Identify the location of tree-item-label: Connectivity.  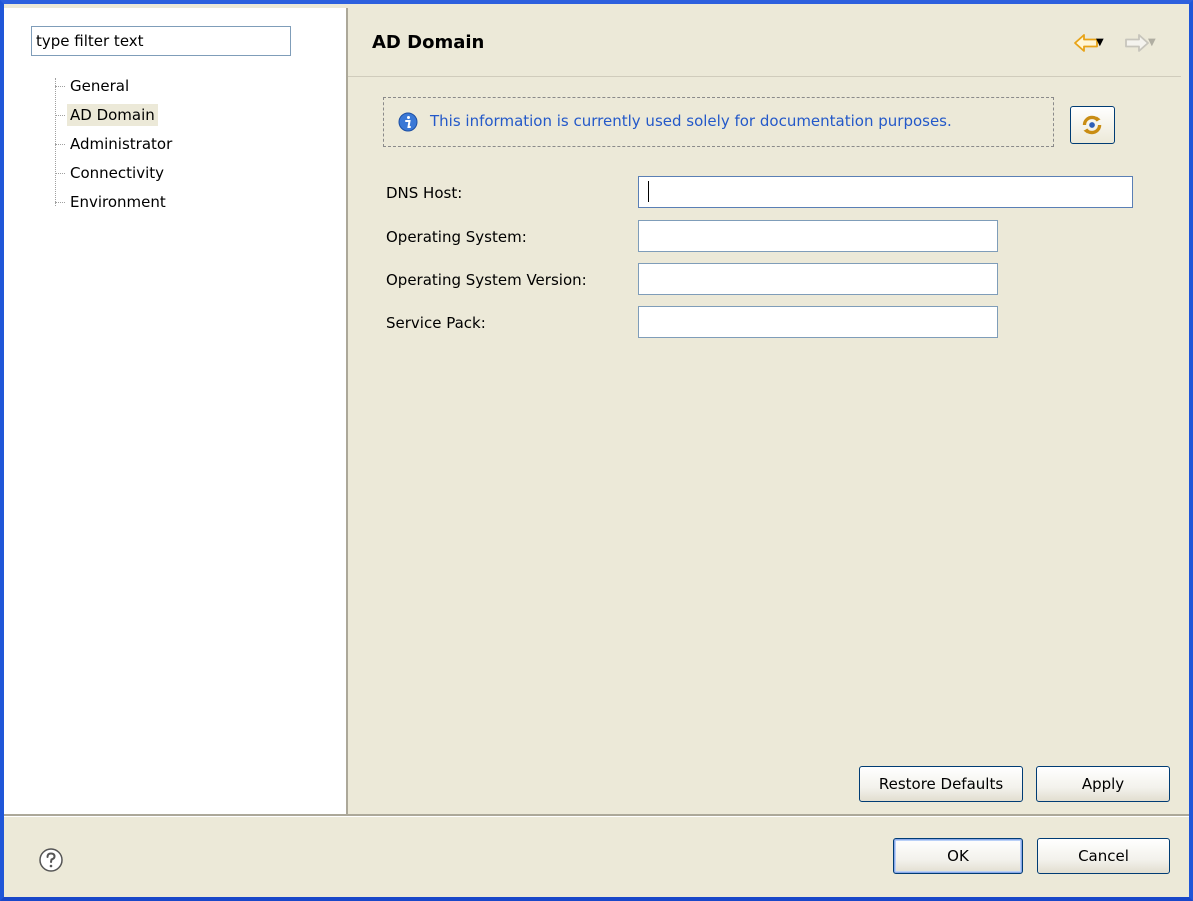
(117, 173).